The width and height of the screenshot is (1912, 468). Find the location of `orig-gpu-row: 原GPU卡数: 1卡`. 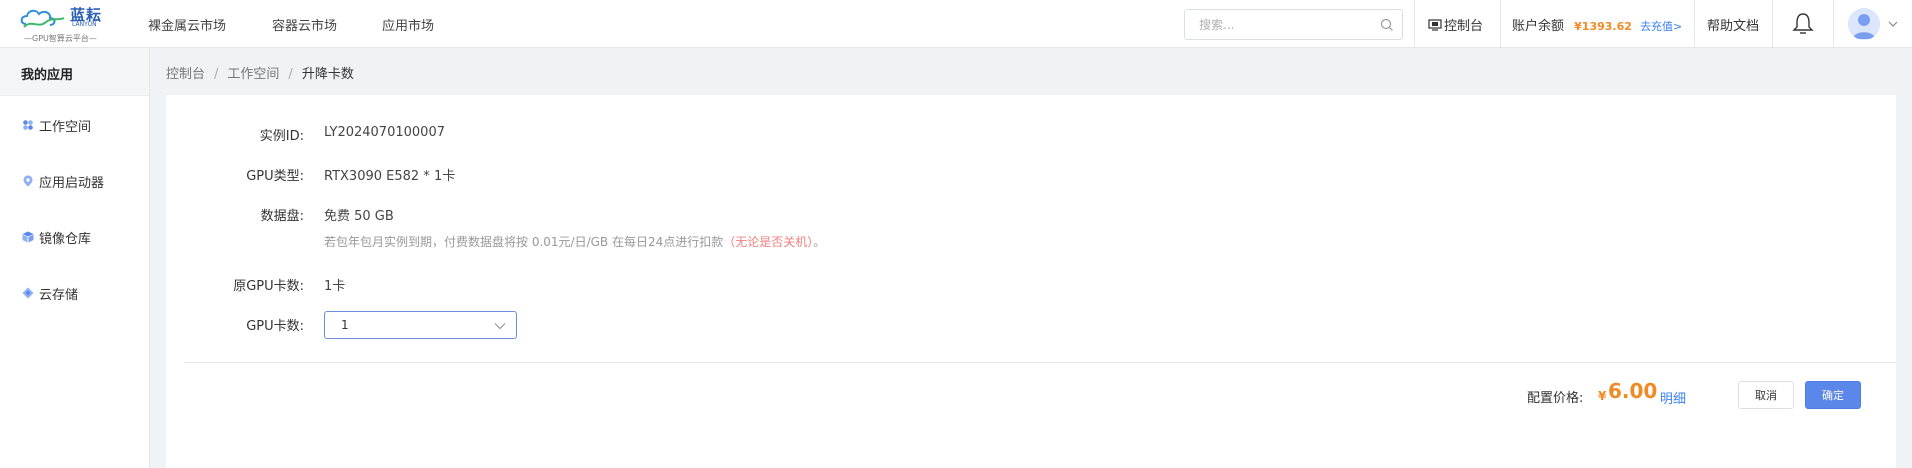

orig-gpu-row: 原GPU卡数: 1卡 is located at coordinates (666, 285).